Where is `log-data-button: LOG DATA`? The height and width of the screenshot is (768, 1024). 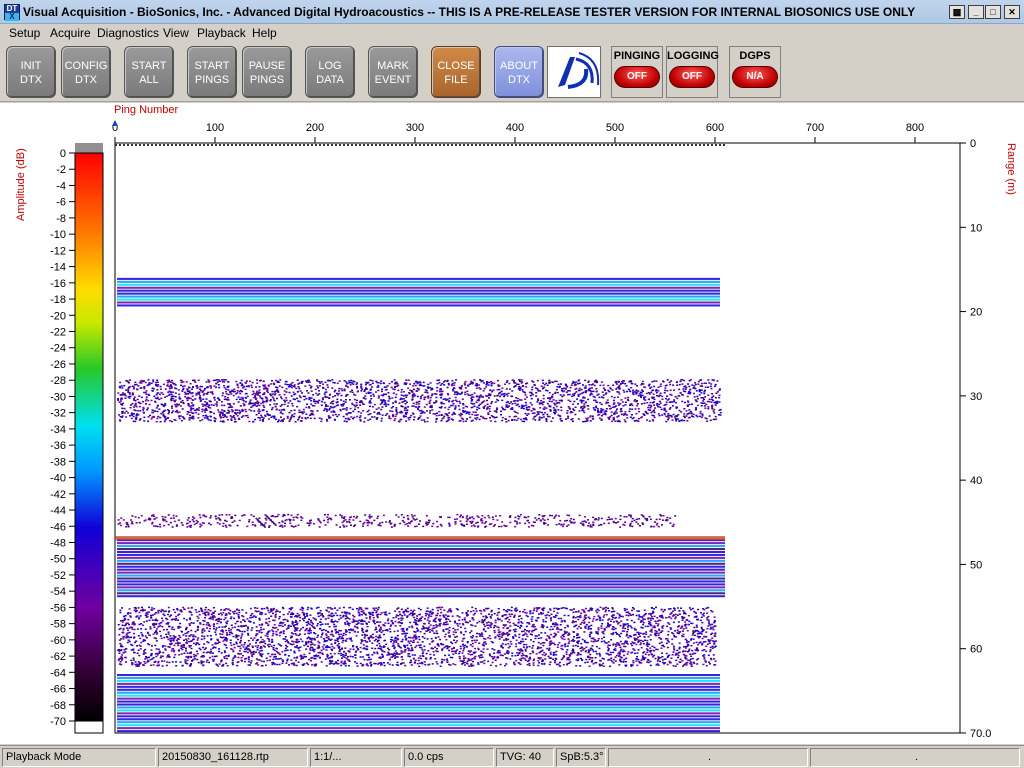
log-data-button: LOG DATA is located at coordinates (330, 72).